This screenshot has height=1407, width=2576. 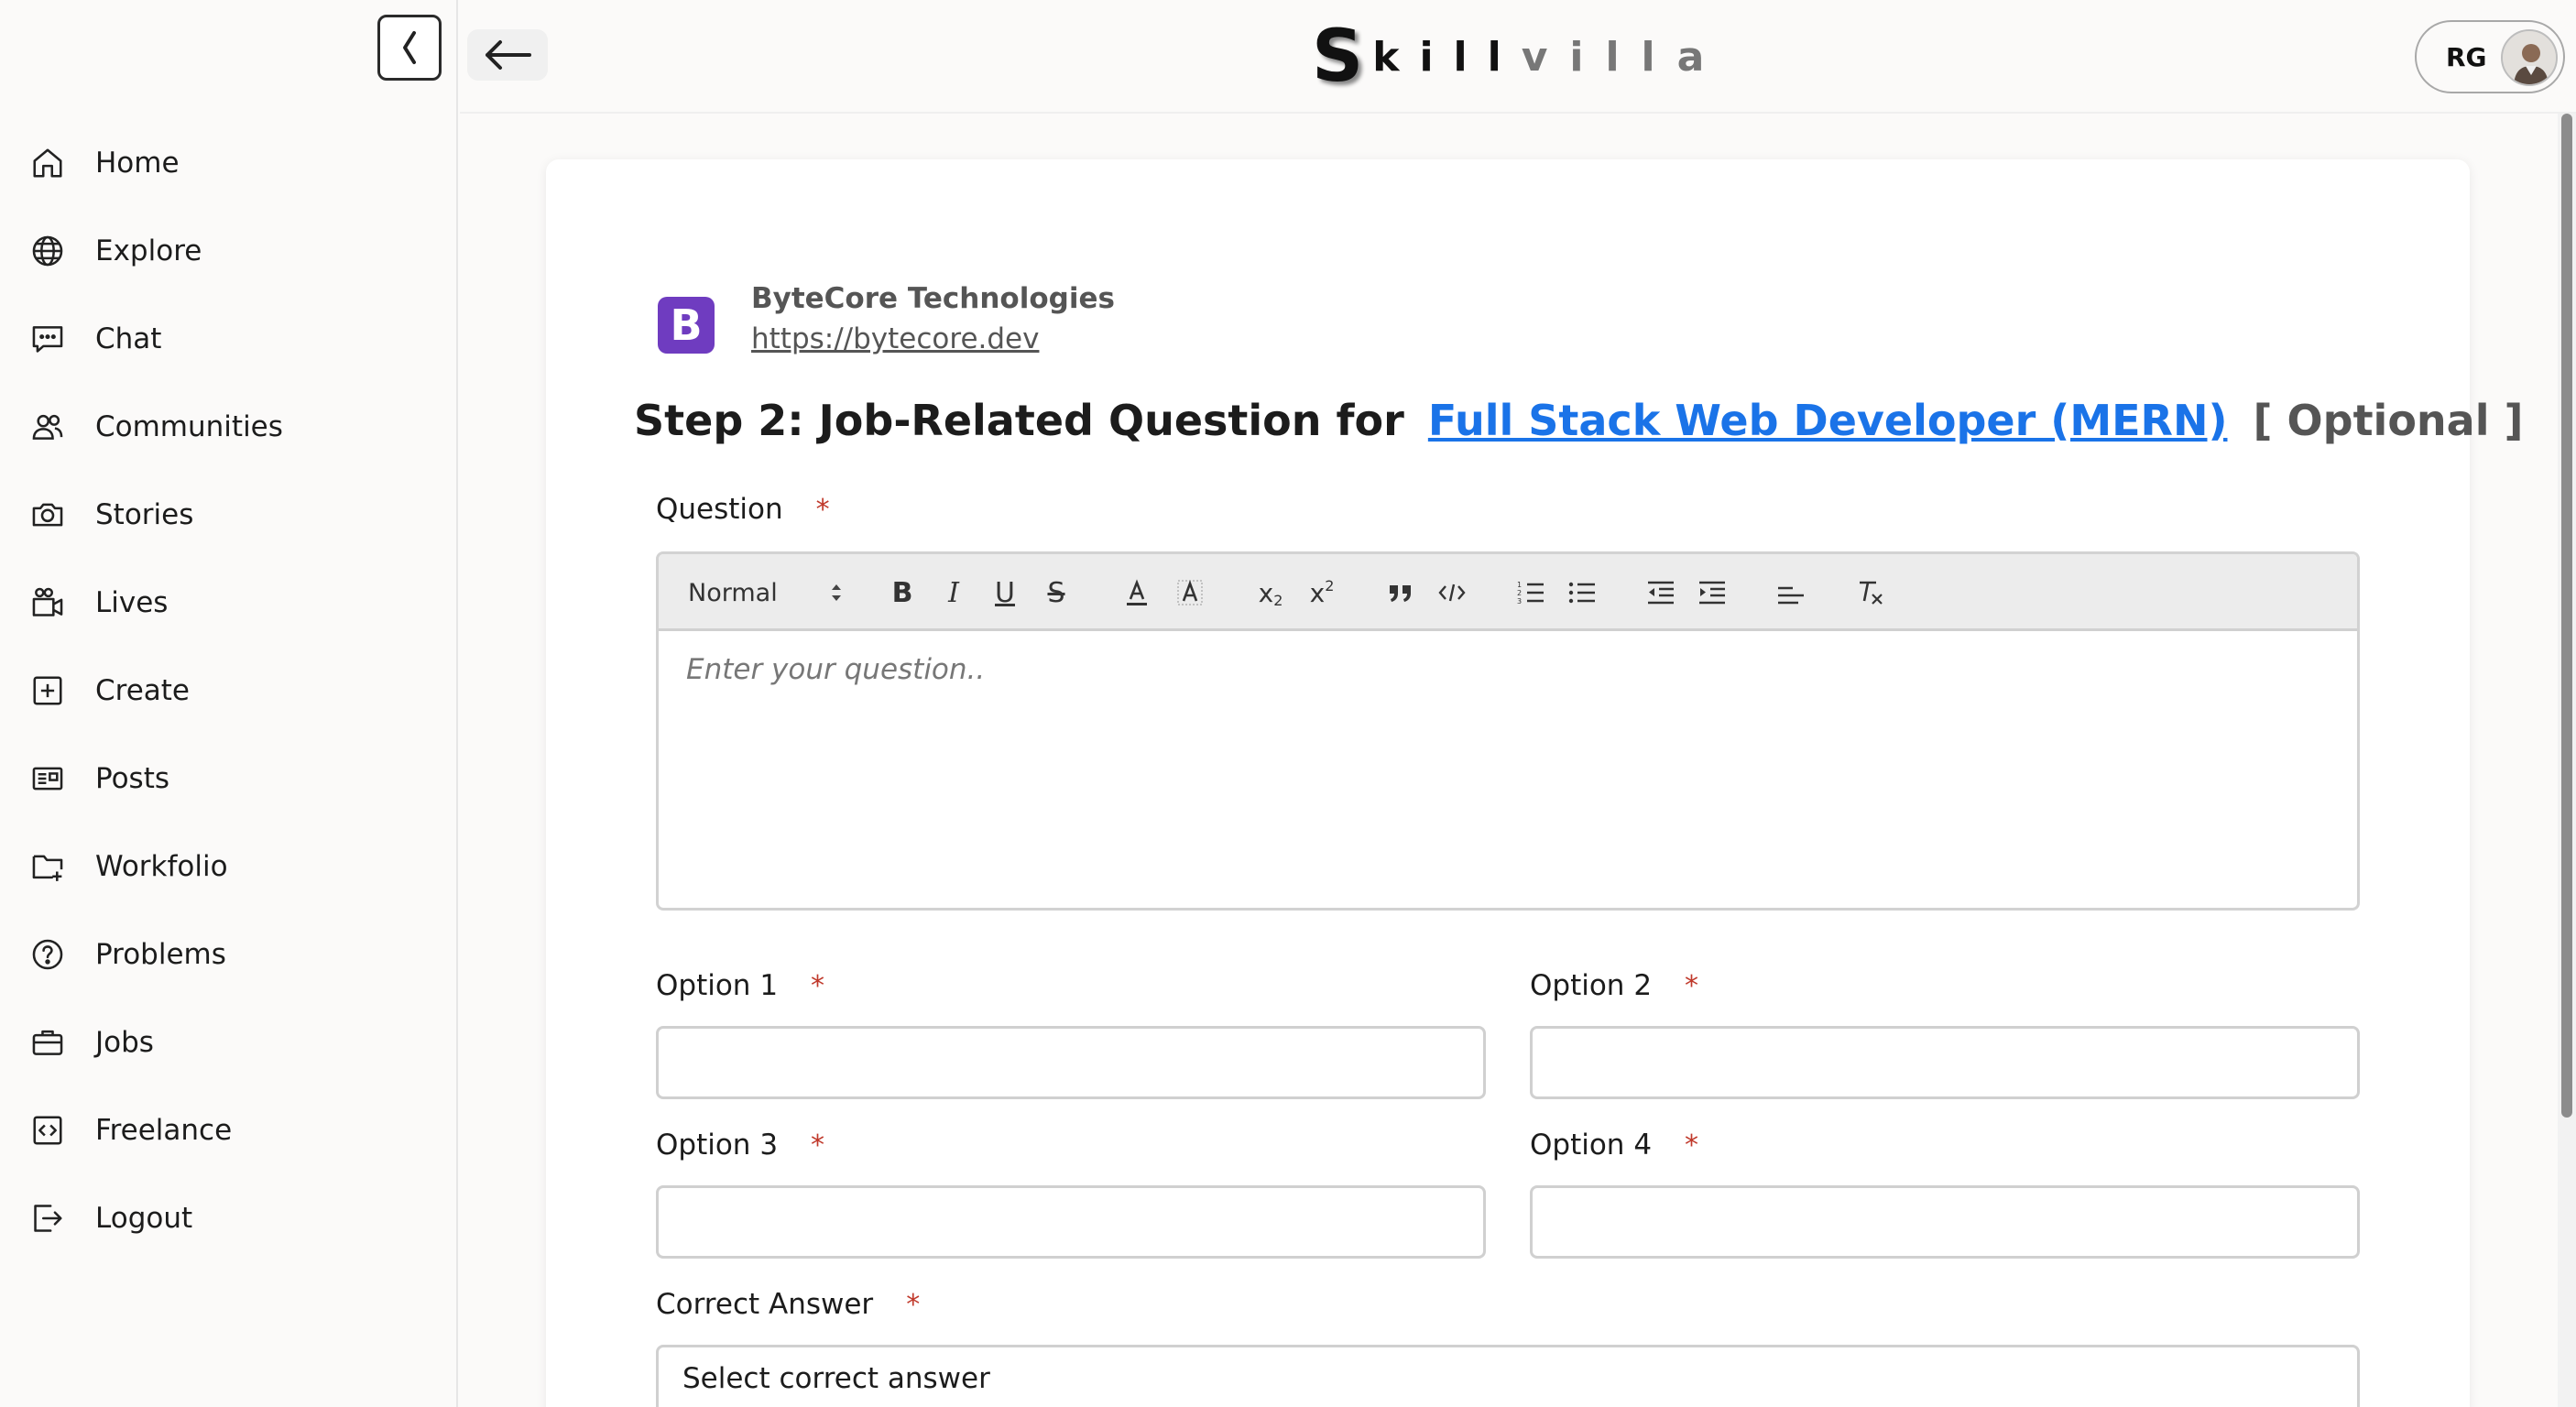 What do you see at coordinates (1661, 592) in the screenshot?
I see `outdent-icon` at bounding box center [1661, 592].